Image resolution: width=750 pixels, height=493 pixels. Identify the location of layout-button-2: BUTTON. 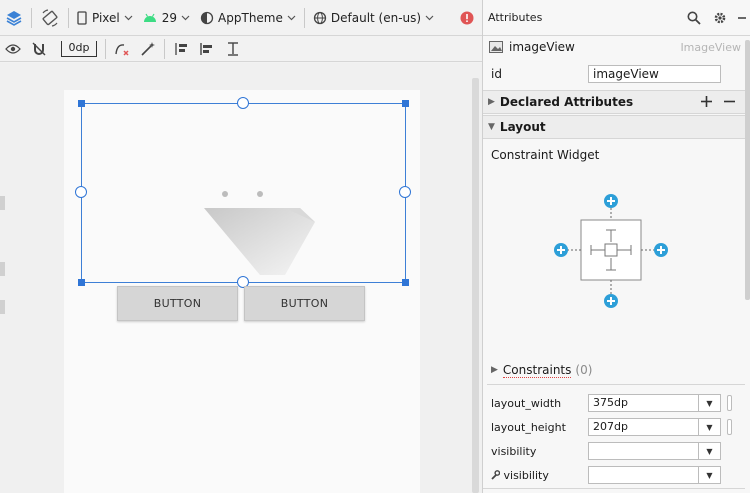
(304, 303).